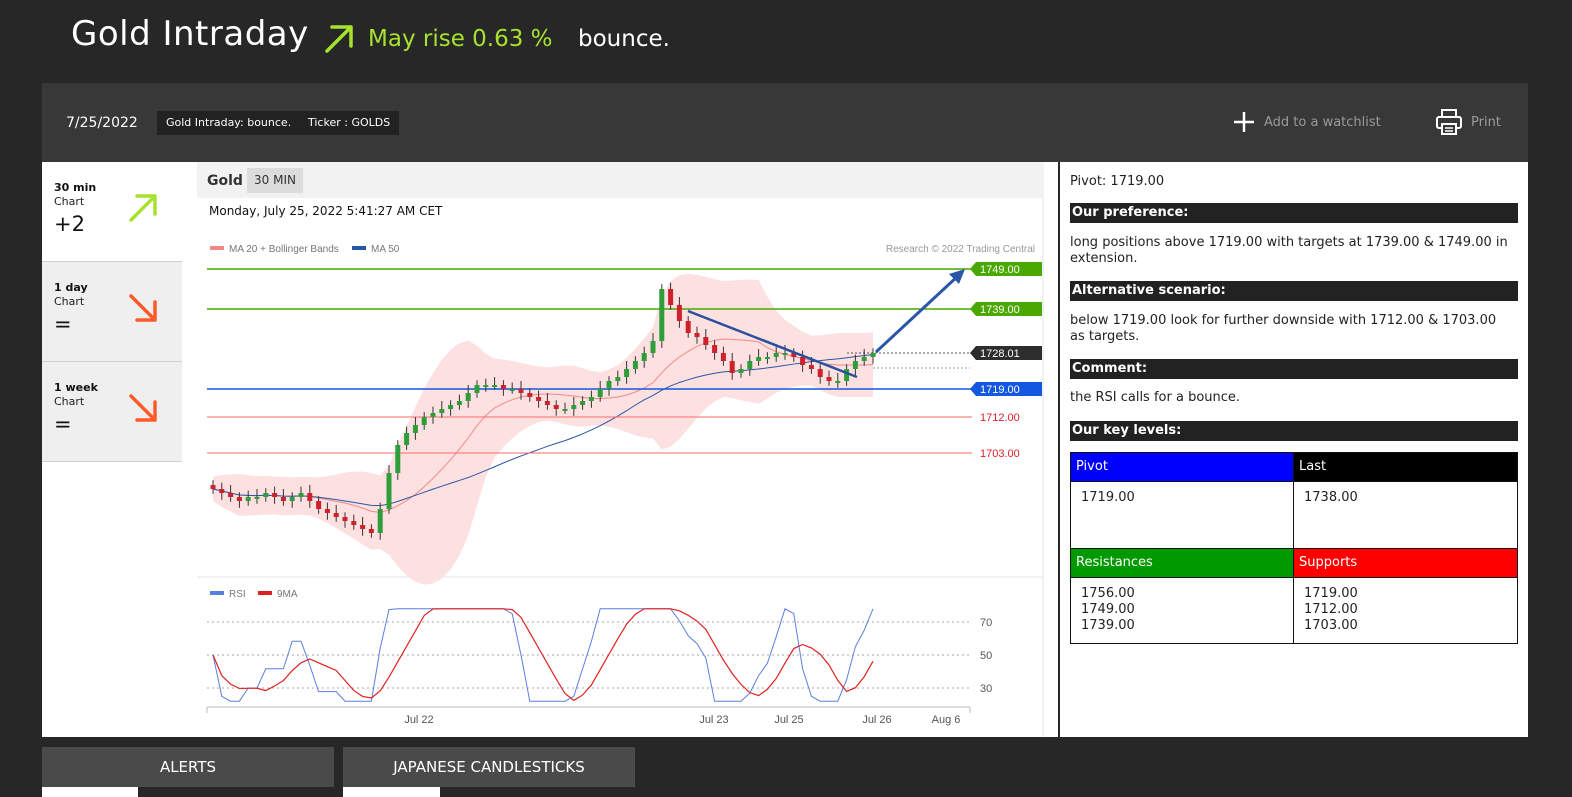  Describe the element at coordinates (217, 593) in the screenshot. I see `rsi-legend-swatch` at that location.